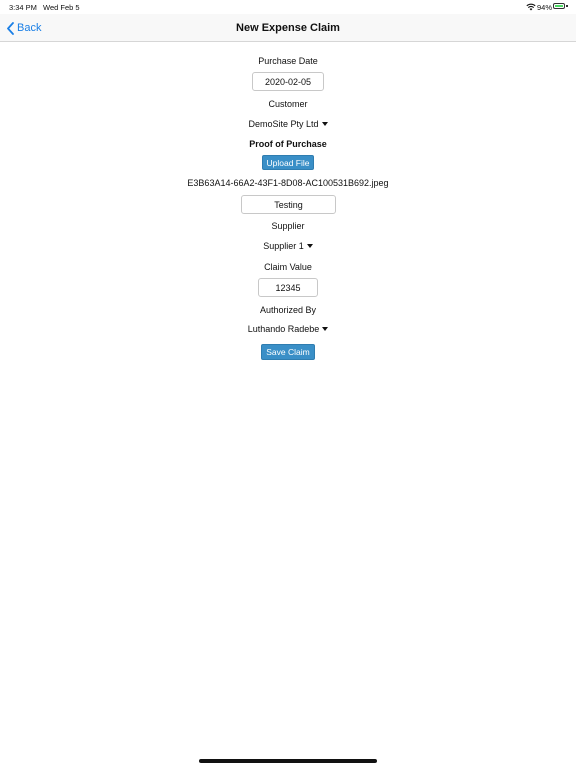 The height and width of the screenshot is (768, 576). Describe the element at coordinates (288, 310) in the screenshot. I see `authorized-by-label: Authorized By` at that location.